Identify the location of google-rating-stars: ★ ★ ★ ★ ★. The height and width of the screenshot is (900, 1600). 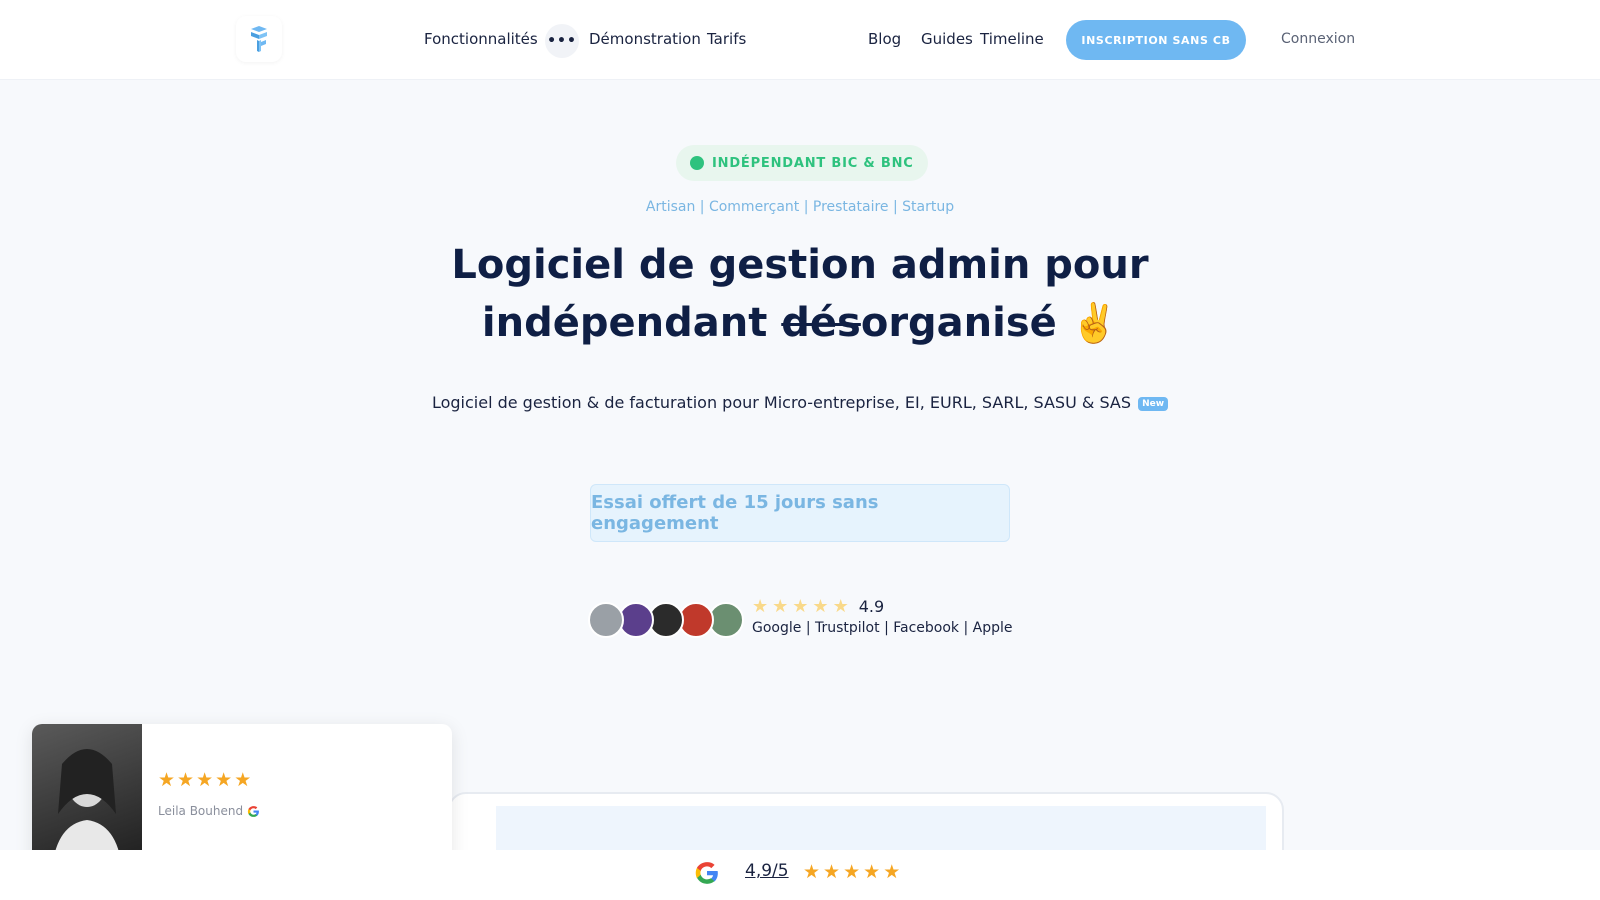
(851, 872).